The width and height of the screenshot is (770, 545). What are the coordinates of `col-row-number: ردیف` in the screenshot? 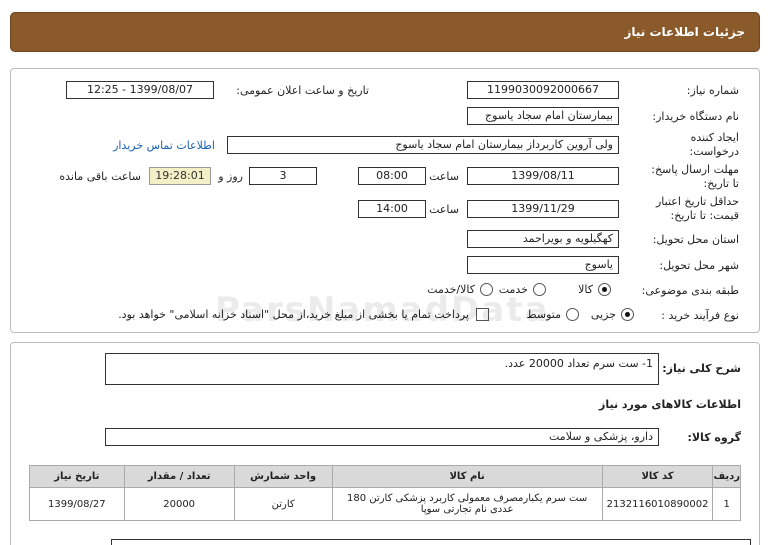 It's located at (726, 476).